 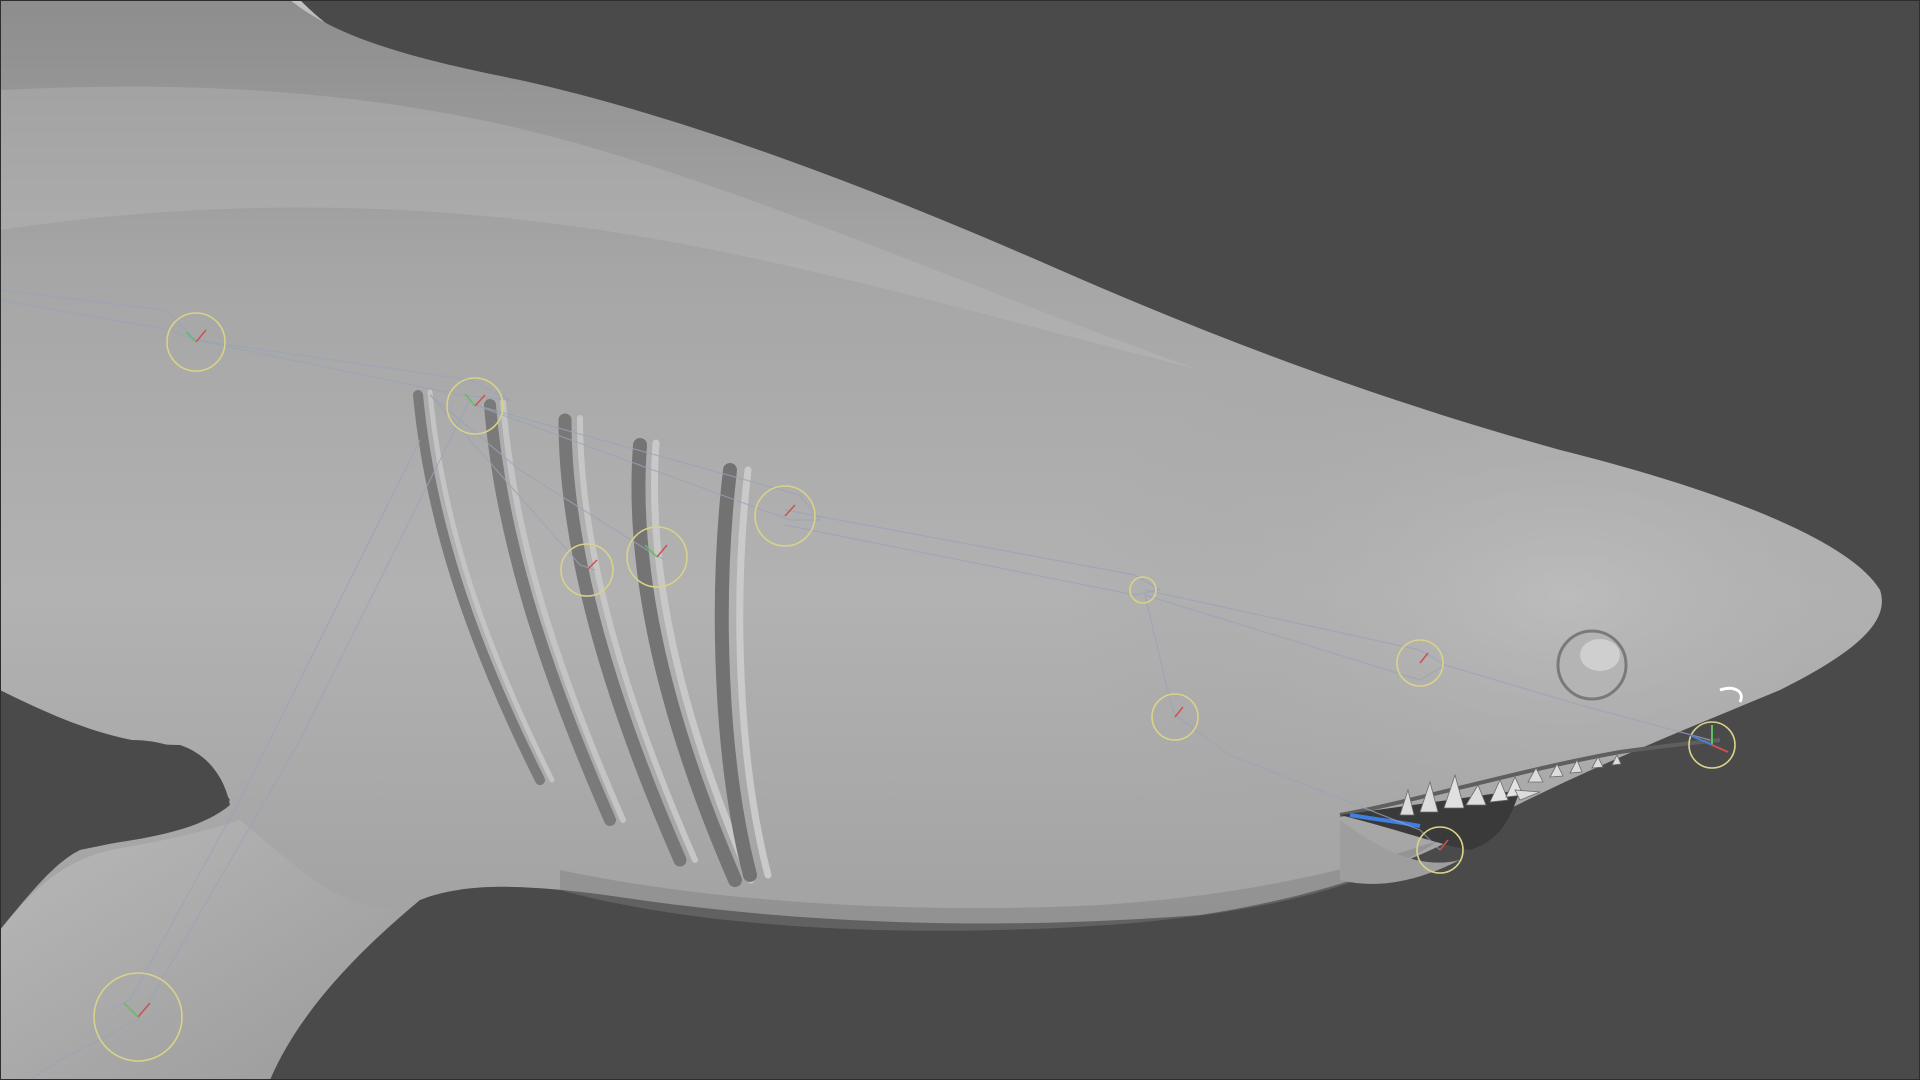 What do you see at coordinates (1600, 655) in the screenshot?
I see `eye-highlight` at bounding box center [1600, 655].